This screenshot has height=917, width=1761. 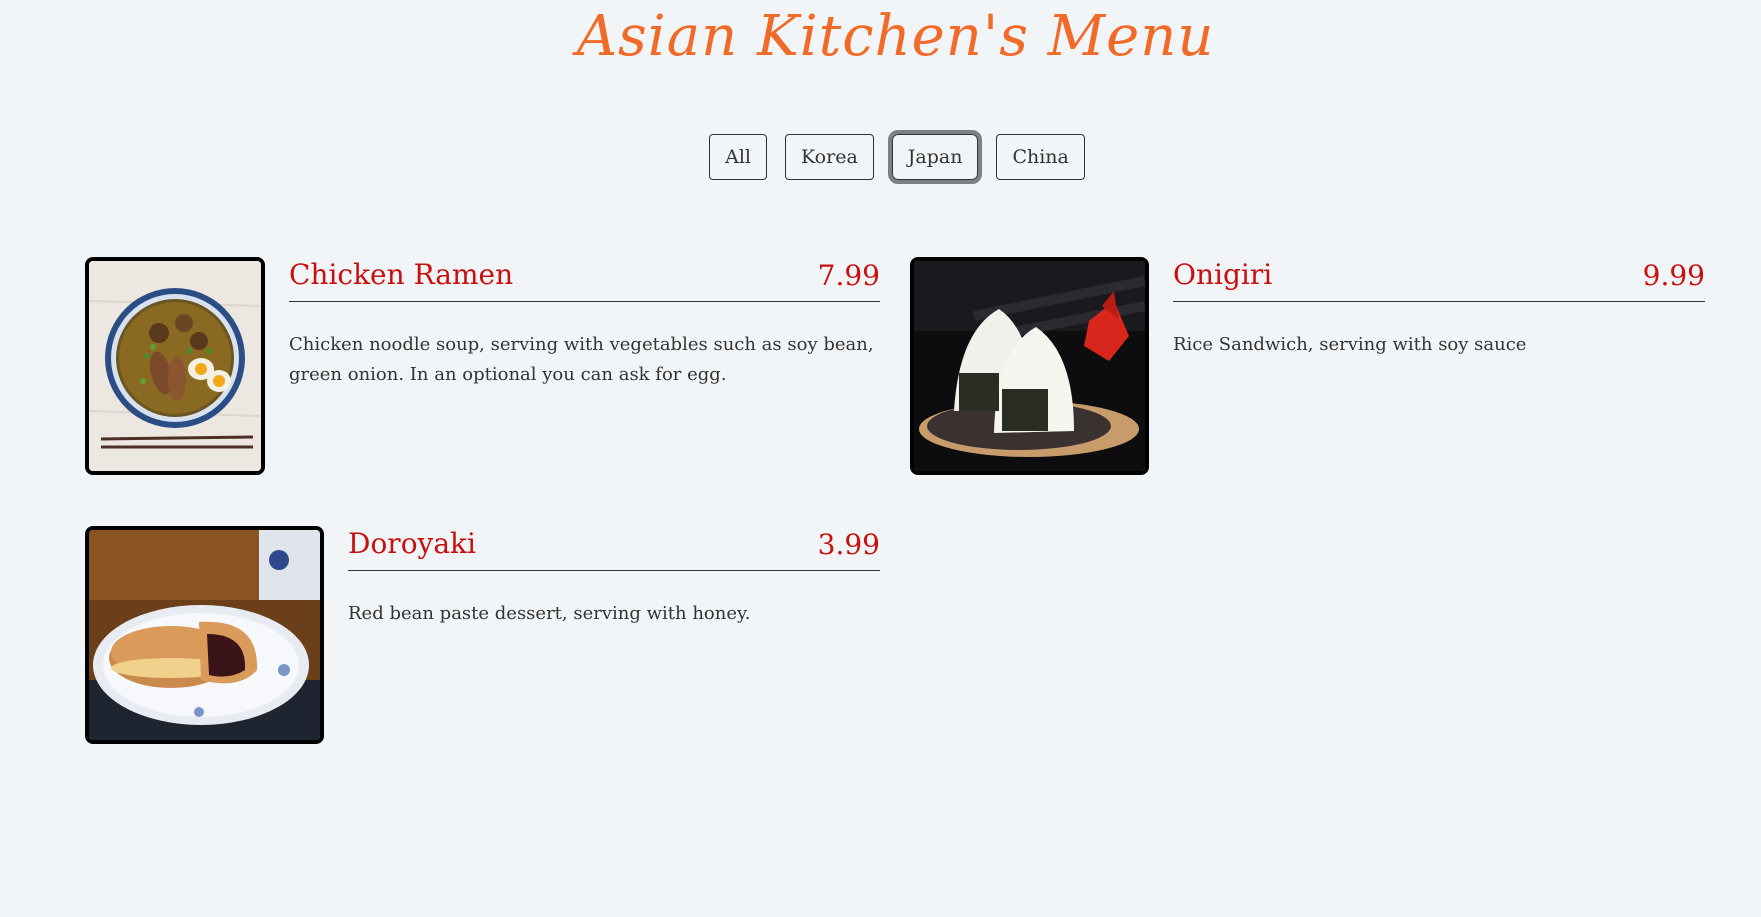 I want to click on filter-all-button: All, so click(x=738, y=157).